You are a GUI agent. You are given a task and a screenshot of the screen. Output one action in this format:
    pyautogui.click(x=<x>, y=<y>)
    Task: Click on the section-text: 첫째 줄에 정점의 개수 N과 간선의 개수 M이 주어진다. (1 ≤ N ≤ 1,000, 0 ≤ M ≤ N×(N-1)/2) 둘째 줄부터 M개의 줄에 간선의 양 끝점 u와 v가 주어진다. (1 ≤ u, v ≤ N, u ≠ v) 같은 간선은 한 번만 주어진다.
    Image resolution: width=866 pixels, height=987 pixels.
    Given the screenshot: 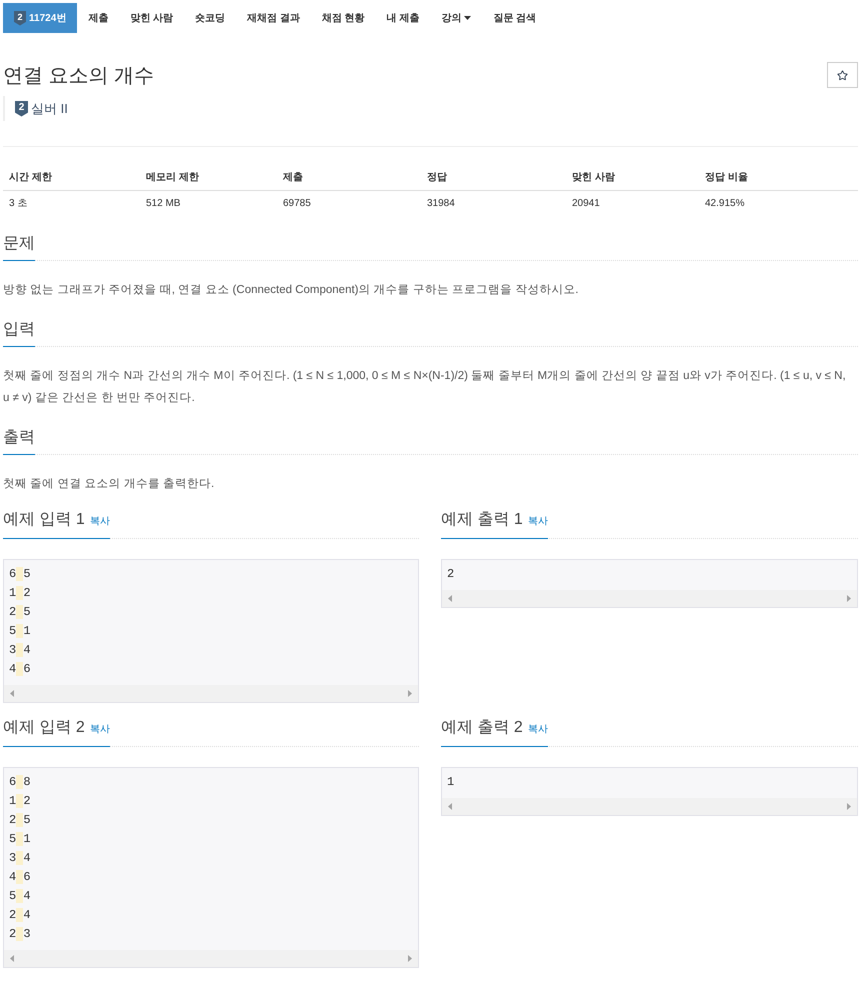 What is the action you would take?
    pyautogui.click(x=425, y=387)
    